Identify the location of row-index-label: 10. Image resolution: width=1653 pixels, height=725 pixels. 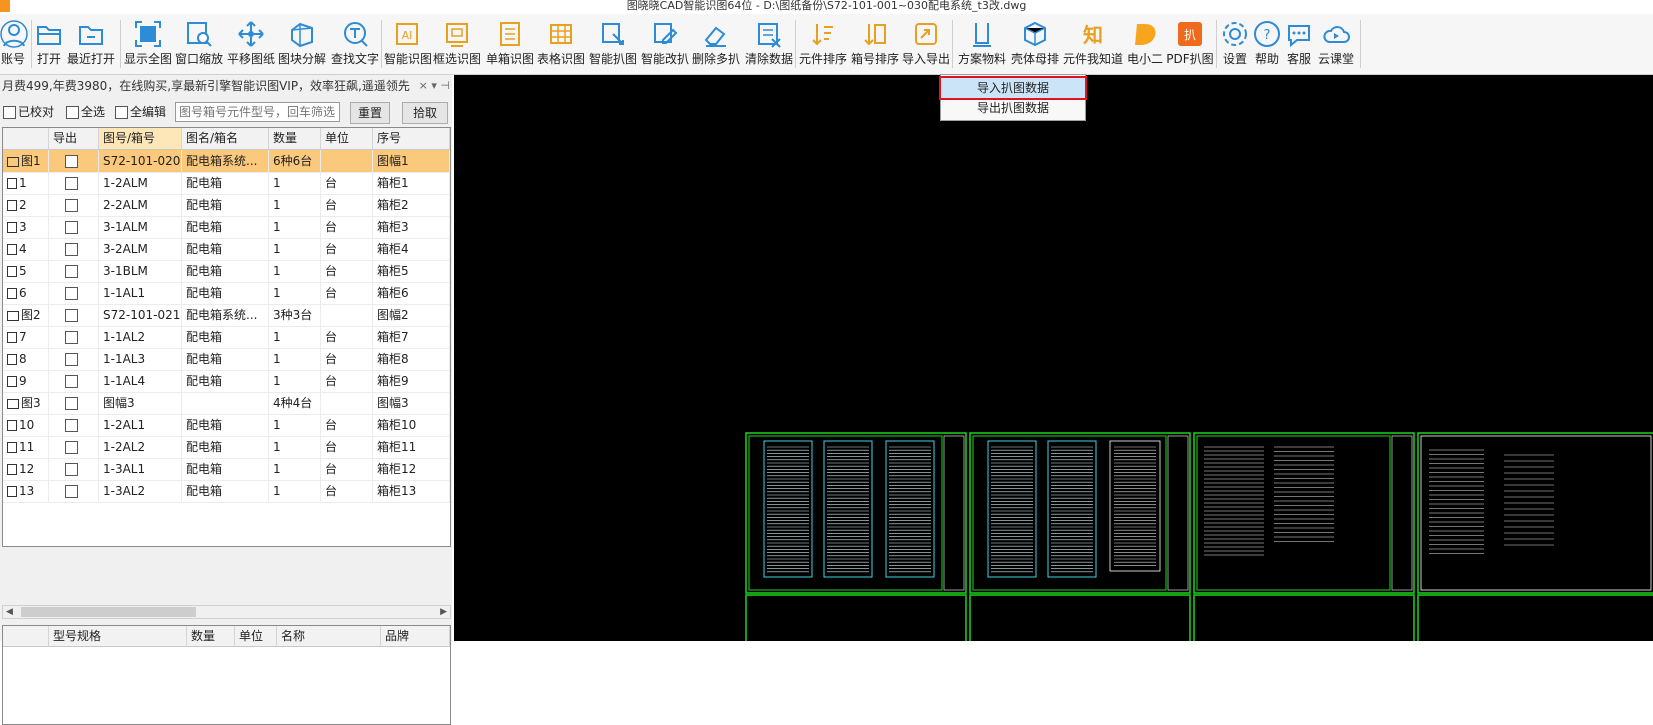
(27, 425).